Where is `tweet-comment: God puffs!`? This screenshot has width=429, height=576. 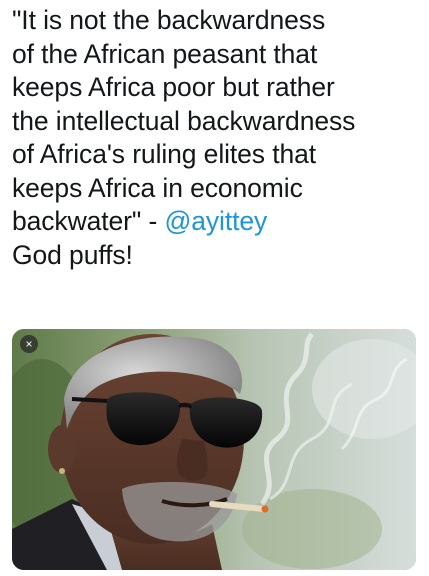
tweet-comment: God puffs! is located at coordinates (72, 254).